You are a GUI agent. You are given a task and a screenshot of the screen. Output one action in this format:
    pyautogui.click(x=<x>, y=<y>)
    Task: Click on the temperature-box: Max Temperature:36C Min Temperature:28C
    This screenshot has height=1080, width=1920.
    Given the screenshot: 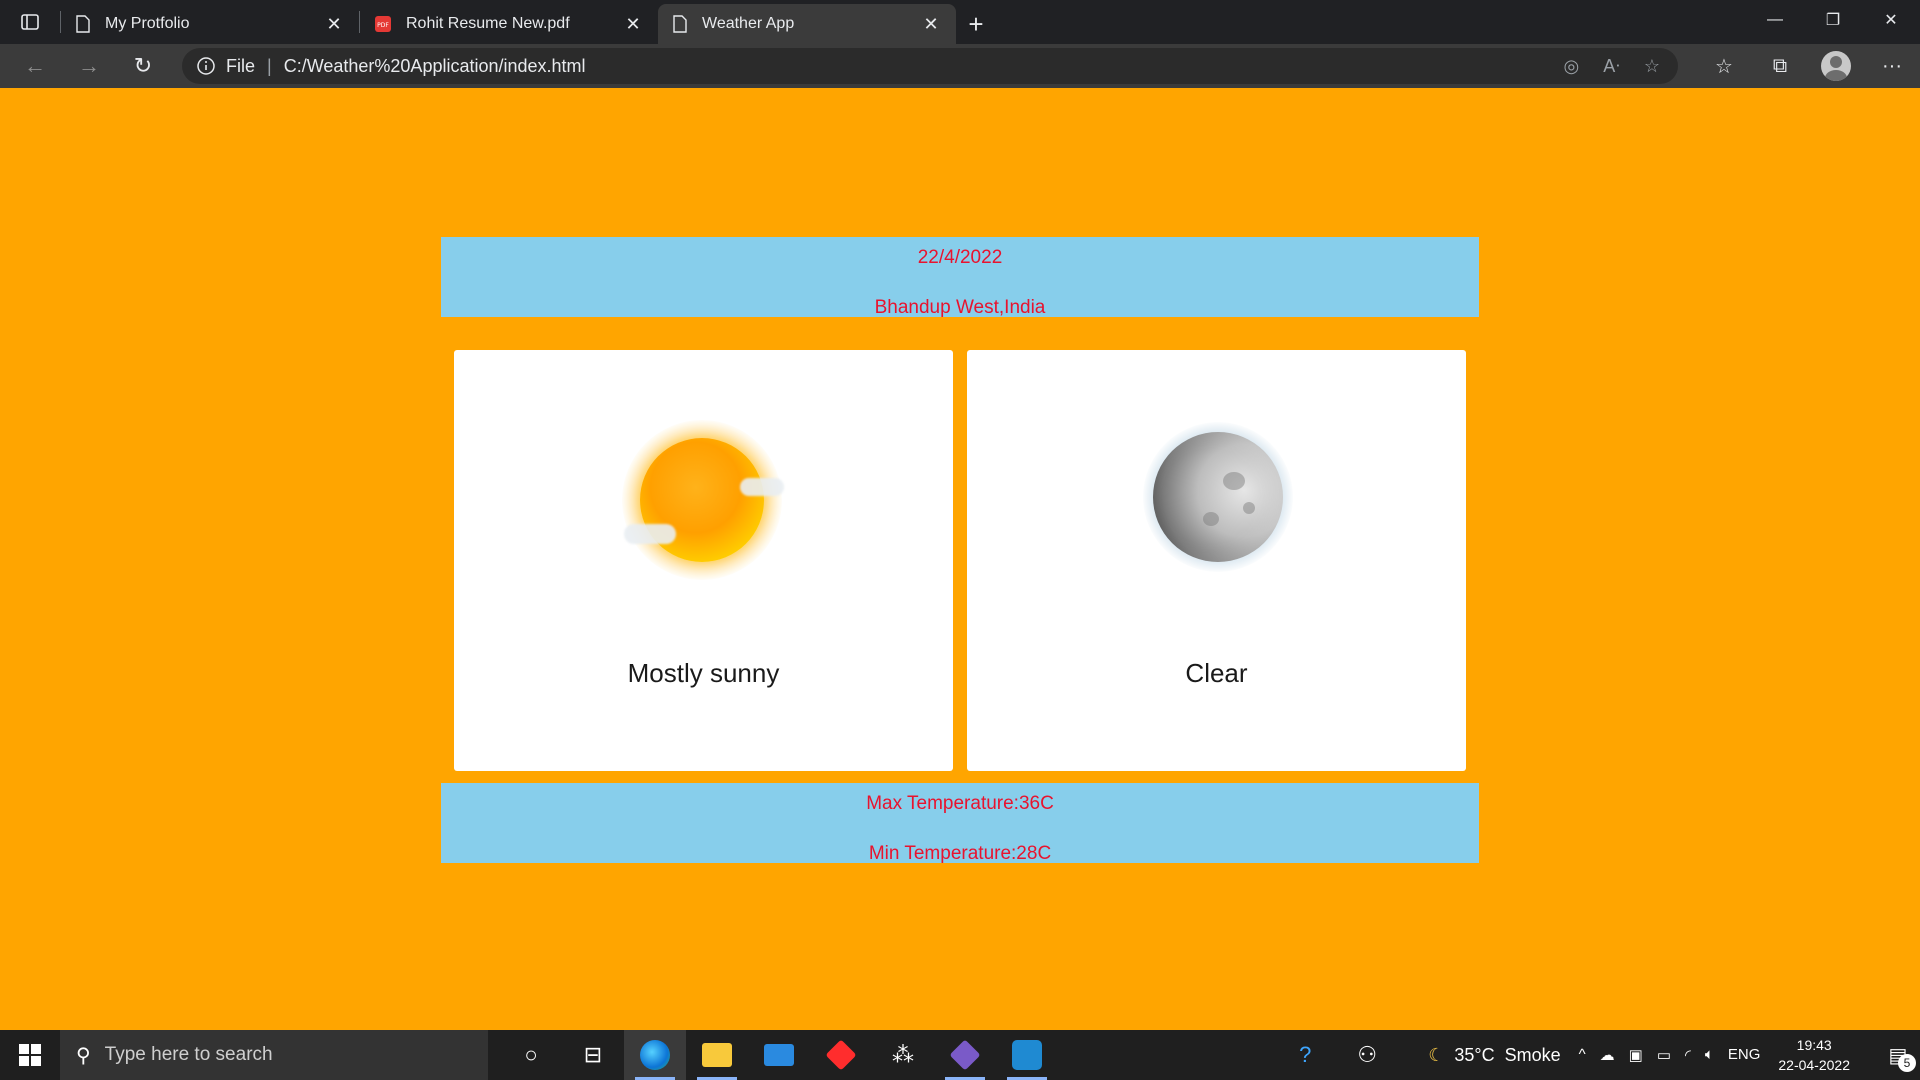 What is the action you would take?
    pyautogui.click(x=960, y=823)
    